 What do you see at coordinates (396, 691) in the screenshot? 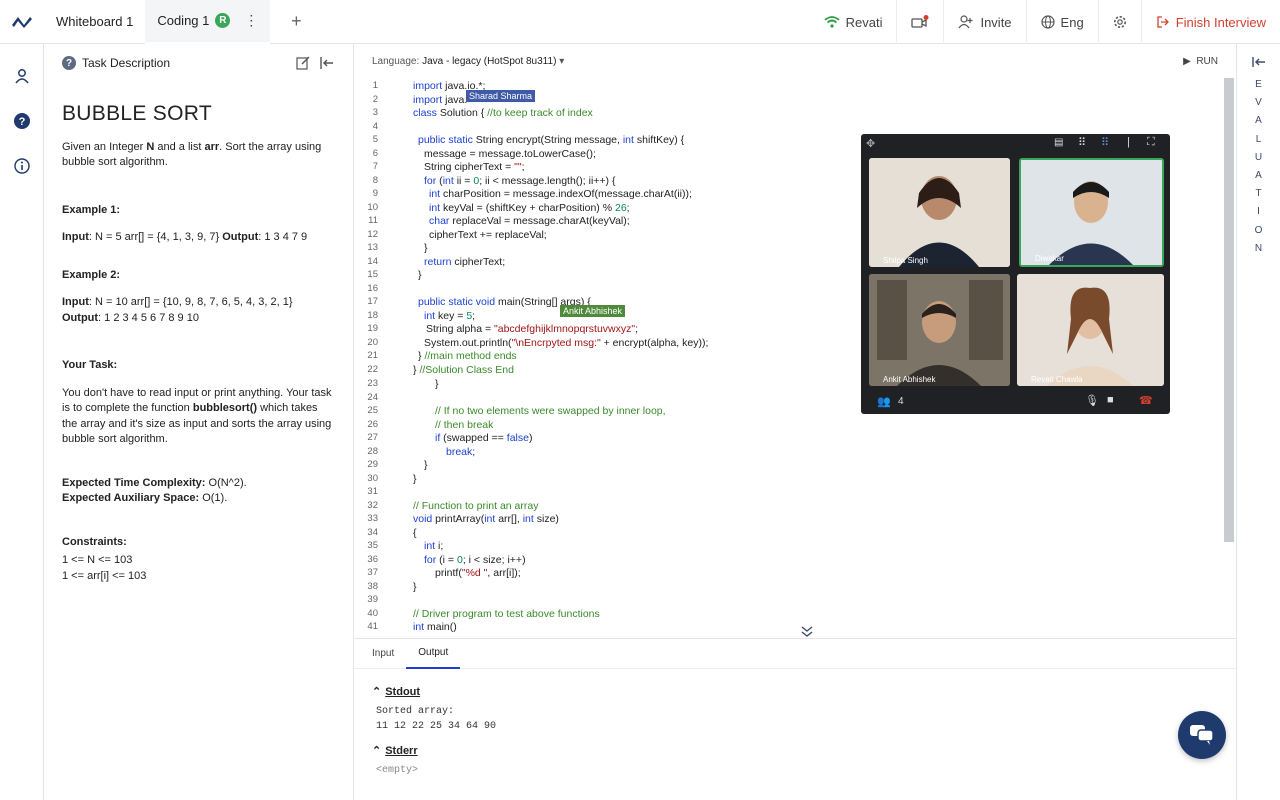
I see `stdout-toggle: ⌃ Stdout` at bounding box center [396, 691].